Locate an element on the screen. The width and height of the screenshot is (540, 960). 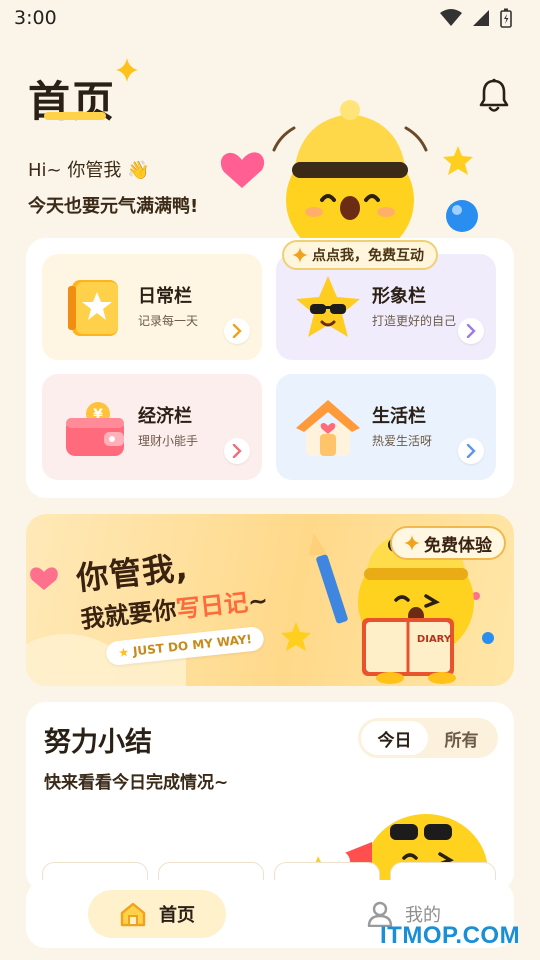
mascot-interact-label: 点点我，免费互动 is located at coordinates (368, 256).